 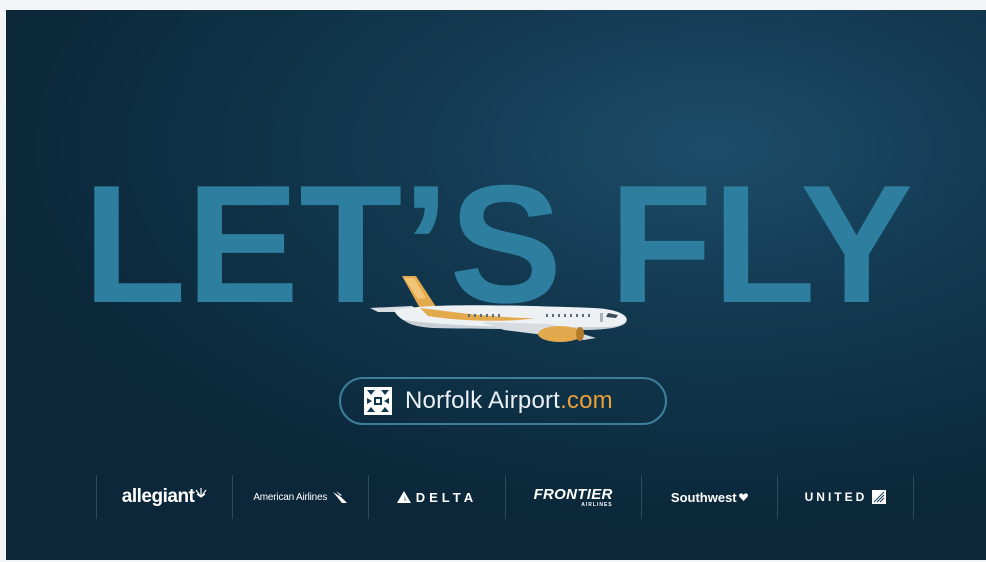 What do you see at coordinates (586, 400) in the screenshot?
I see `website-tld: .com` at bounding box center [586, 400].